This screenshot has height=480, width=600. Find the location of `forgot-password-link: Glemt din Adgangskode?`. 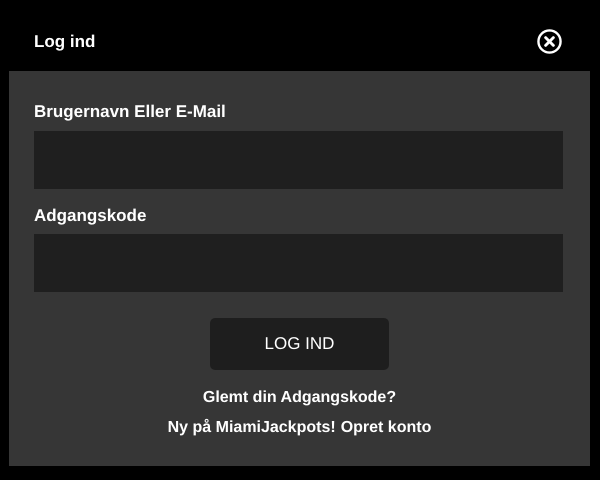

forgot-password-link: Glemt din Adgangskode? is located at coordinates (299, 398).